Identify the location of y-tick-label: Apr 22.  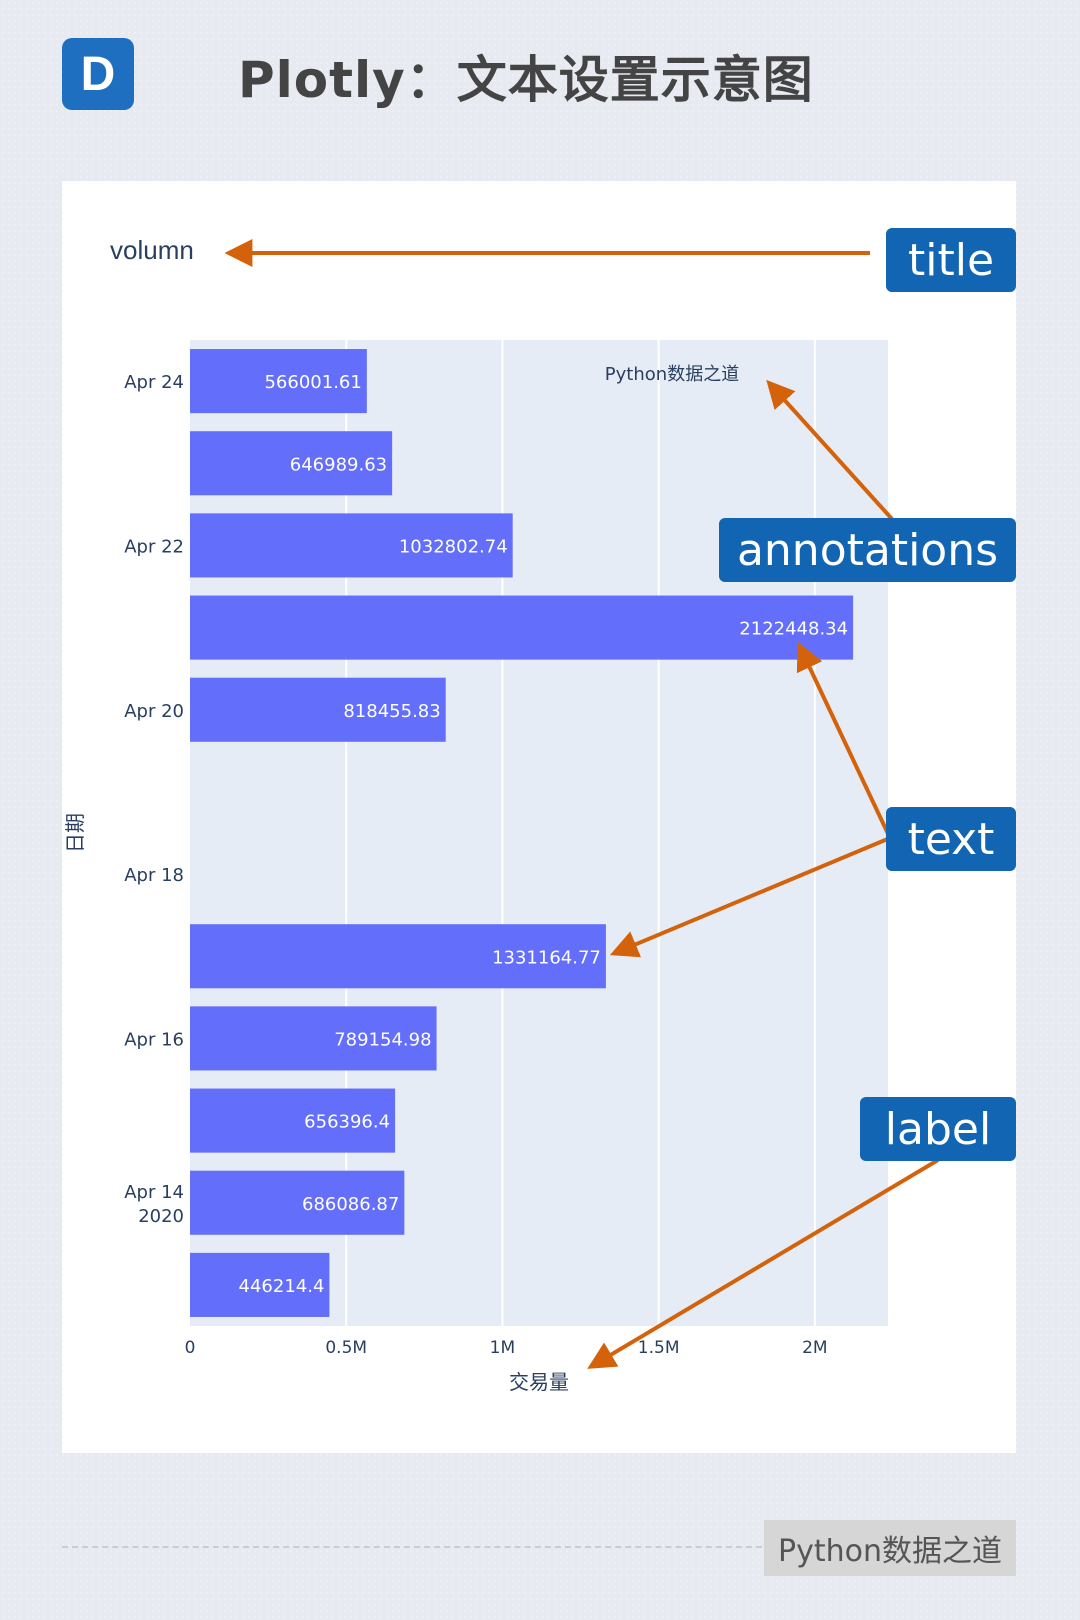
(154, 546).